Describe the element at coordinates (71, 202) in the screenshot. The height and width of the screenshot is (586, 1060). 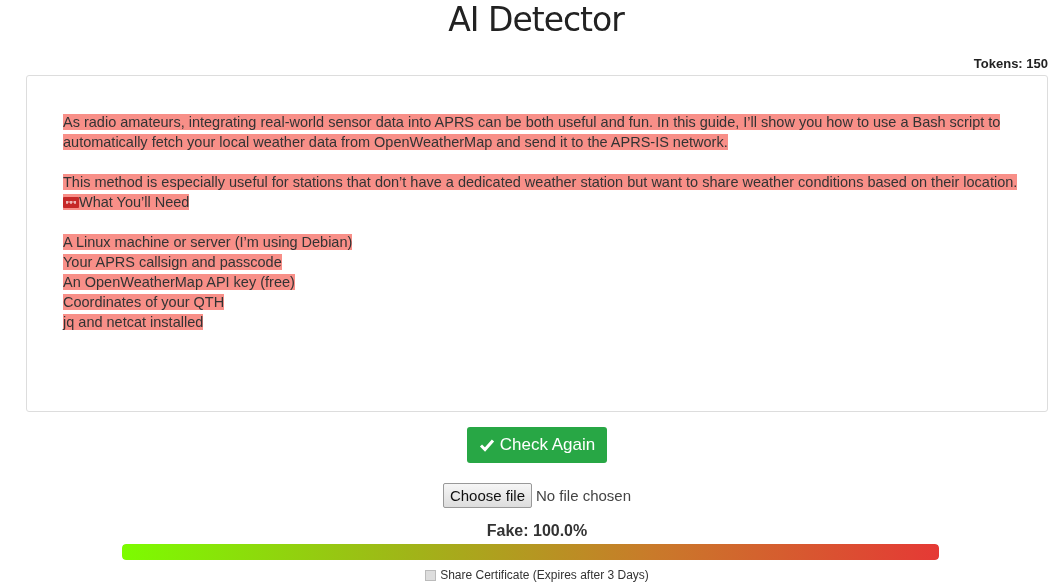
I see `toolbox-icon` at that location.